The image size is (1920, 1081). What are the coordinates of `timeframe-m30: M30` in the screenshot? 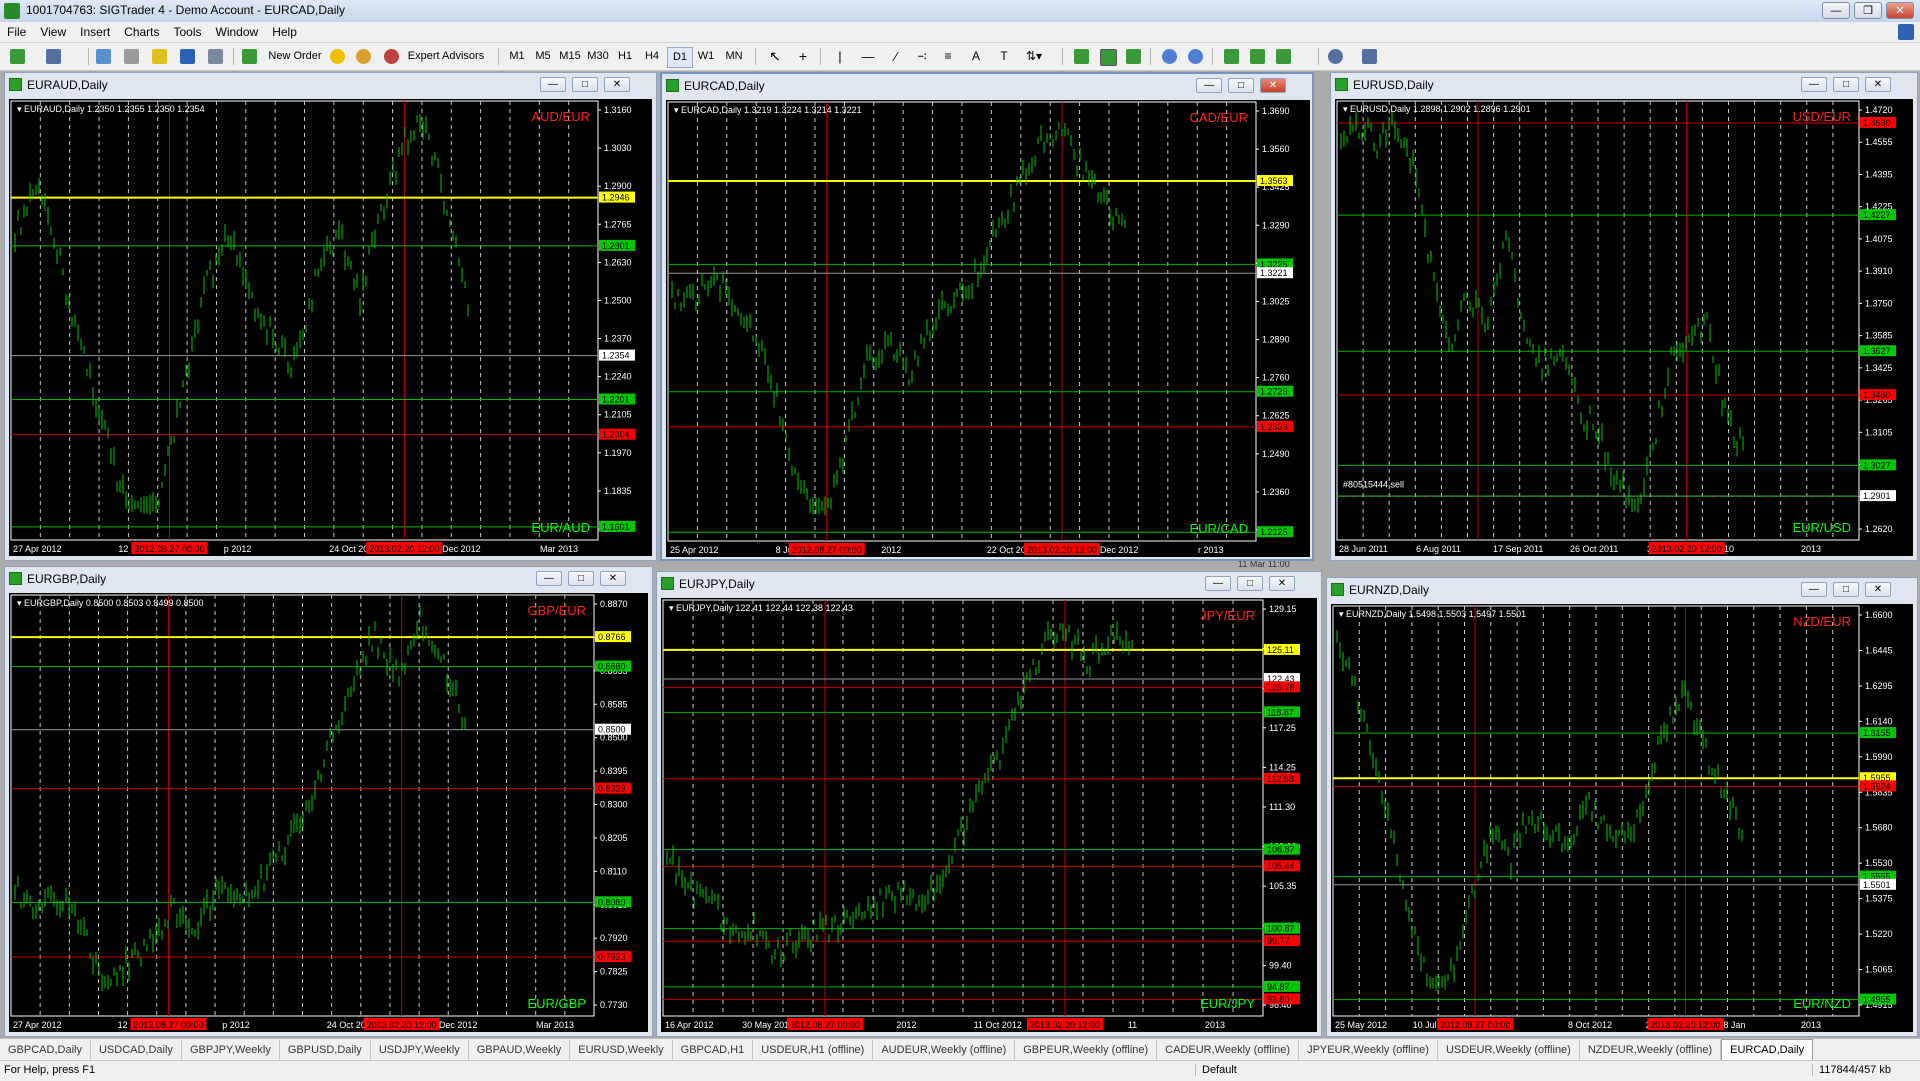 It's located at (598, 56).